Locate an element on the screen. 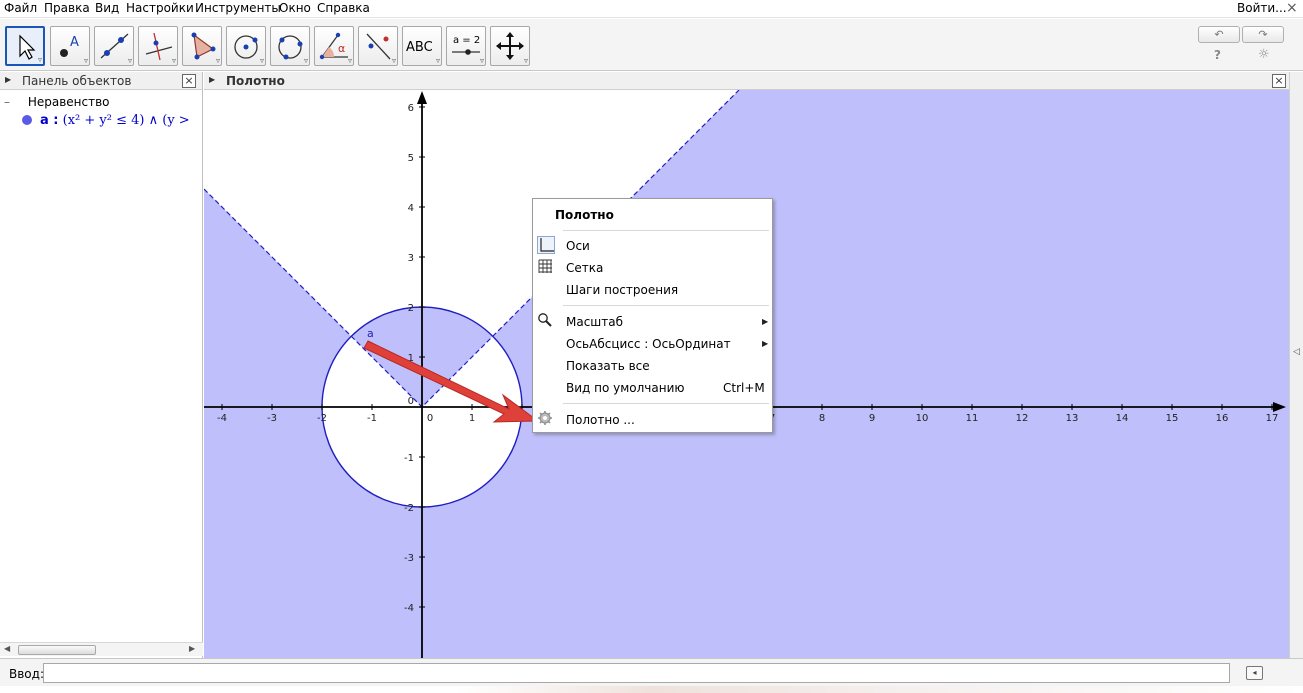 The image size is (1303, 693). tool-text-button: ABC ▿ is located at coordinates (422, 46).